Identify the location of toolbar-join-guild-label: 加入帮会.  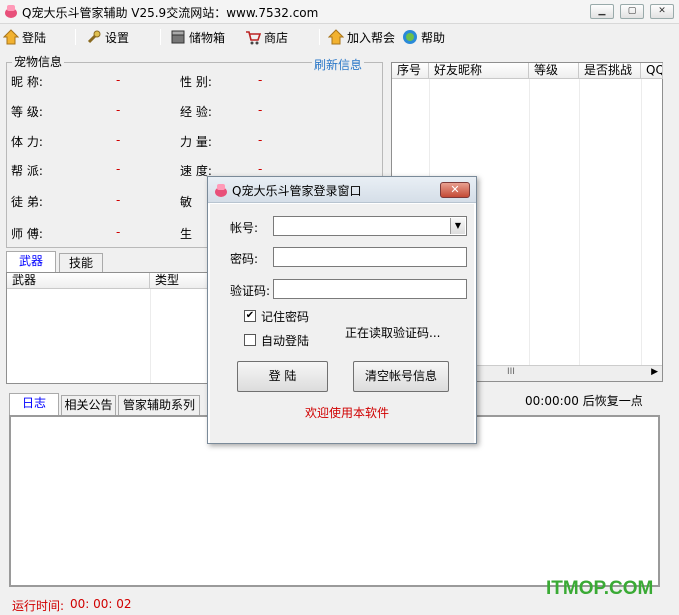
(371, 37).